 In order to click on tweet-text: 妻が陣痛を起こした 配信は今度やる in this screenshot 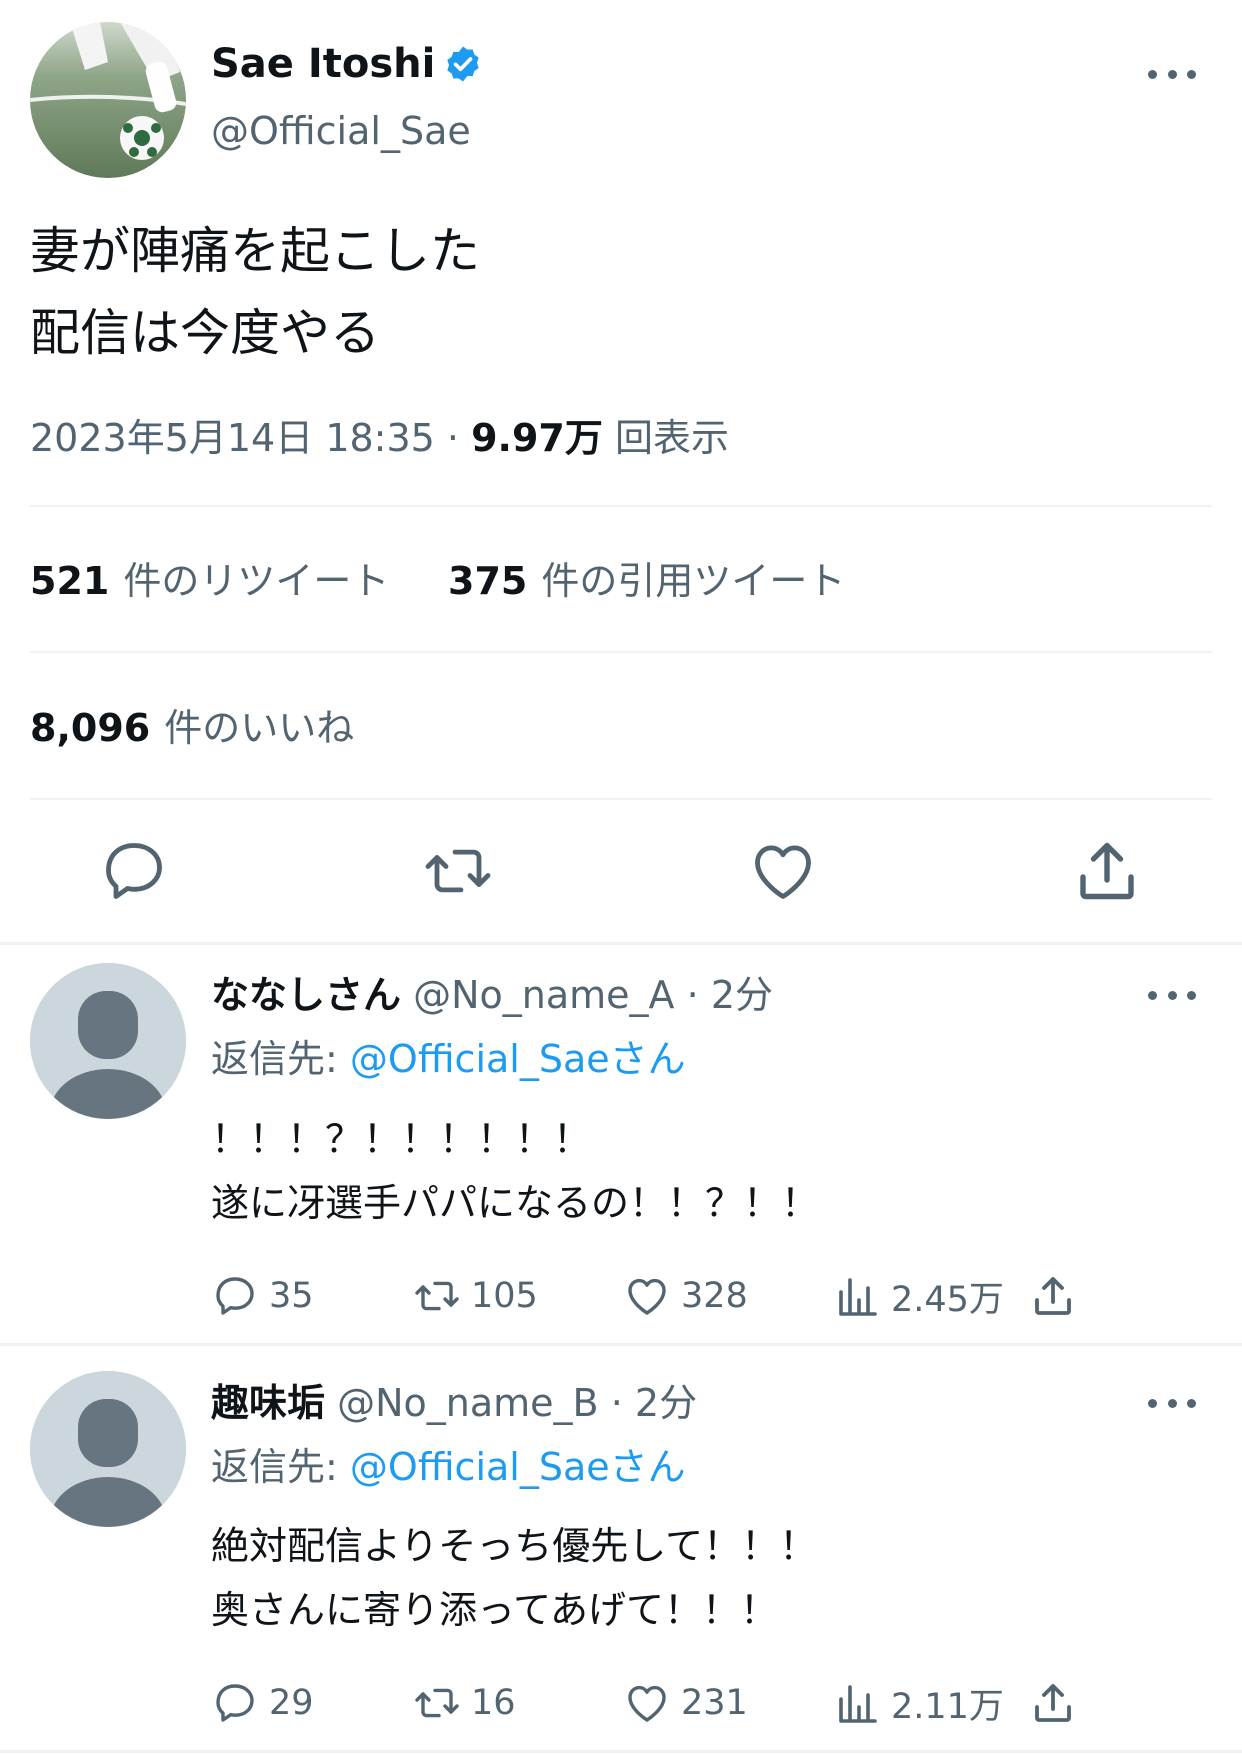, I will do `click(255, 292)`.